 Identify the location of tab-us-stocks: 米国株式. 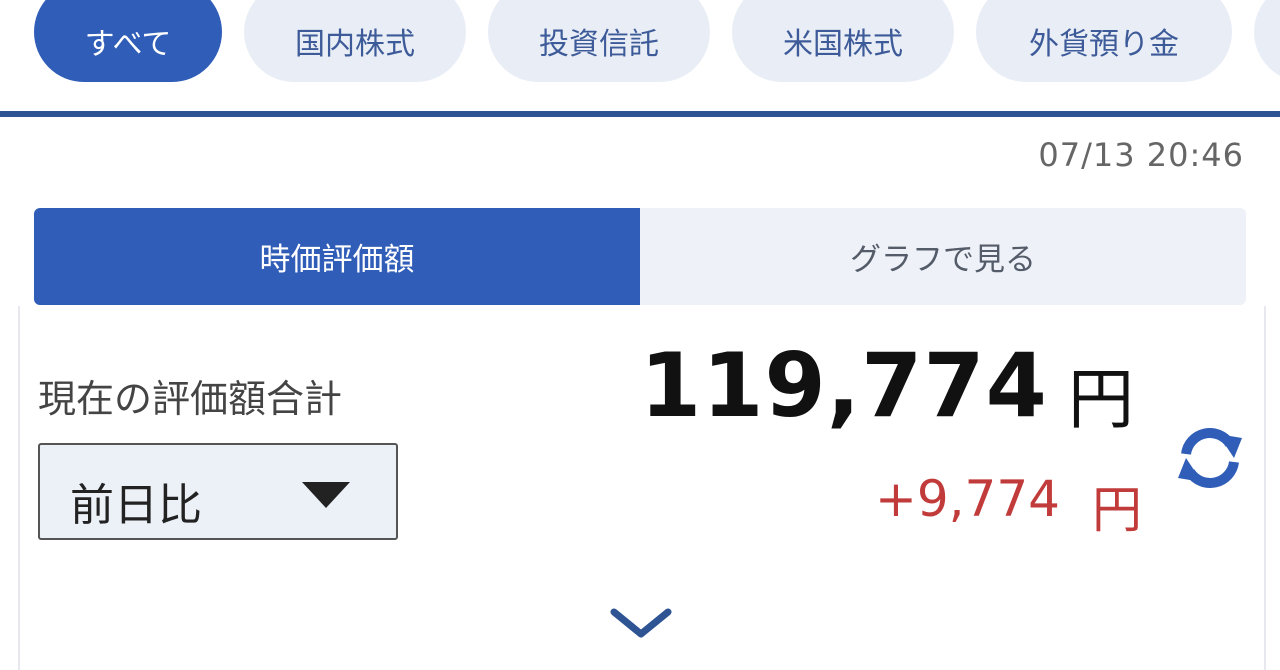
(843, 41).